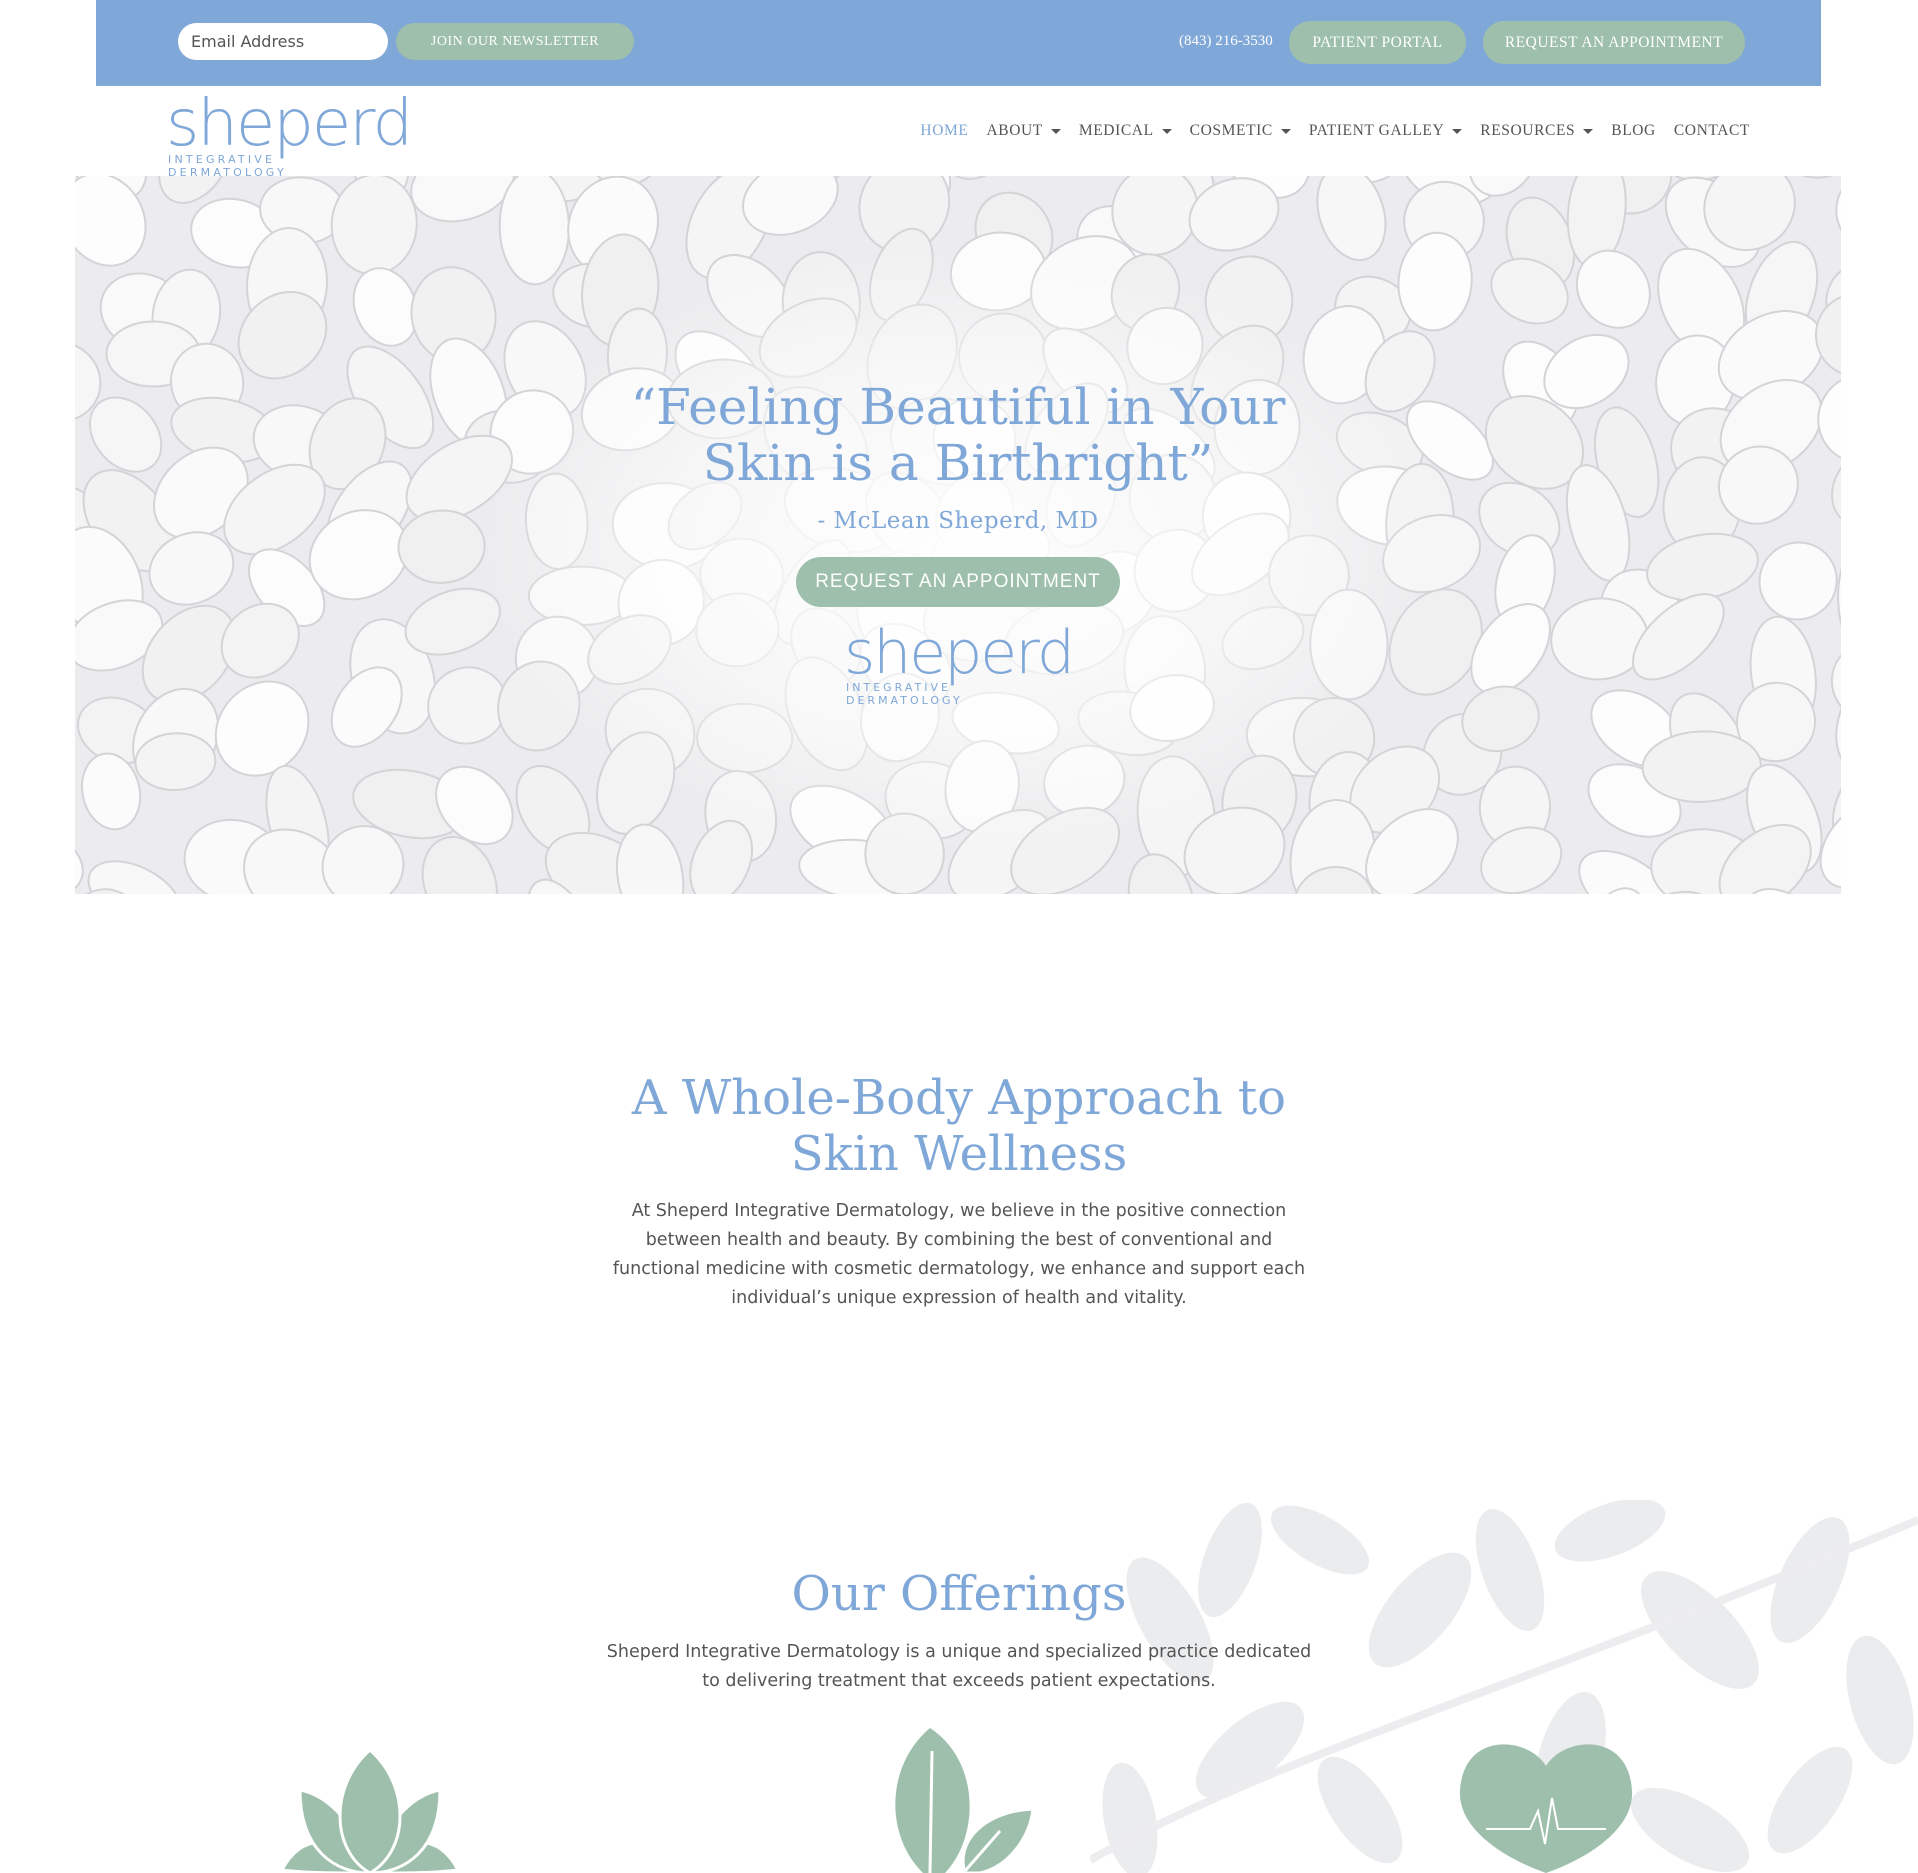 The image size is (1918, 1873). I want to click on hero-logo: sheperd INTEGRATIVE DERMATOLOGY, so click(959, 662).